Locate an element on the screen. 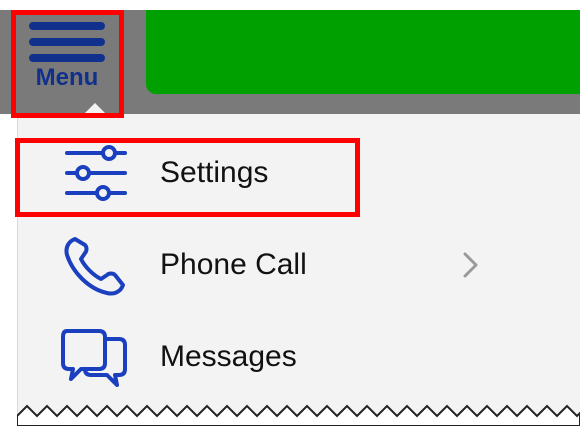  green-banner is located at coordinates (363, 52).